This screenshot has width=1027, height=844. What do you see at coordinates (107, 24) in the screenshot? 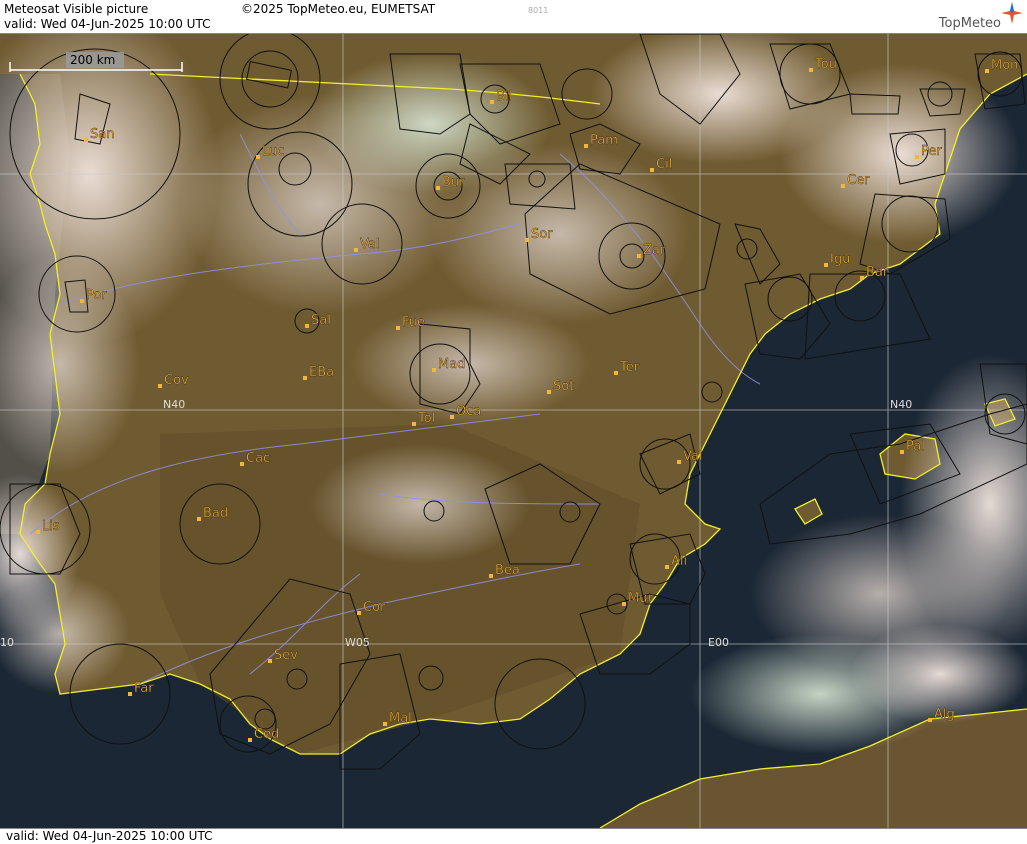
I see `valid-time: valid: Wed 04-Jun-2025 10:00 UTC` at bounding box center [107, 24].